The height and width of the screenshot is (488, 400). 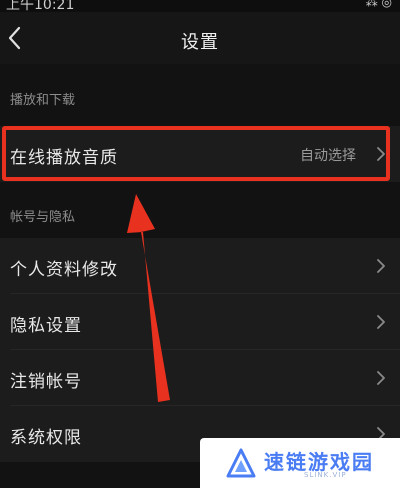 I want to click on nav-bar: 设置, so click(x=200, y=38).